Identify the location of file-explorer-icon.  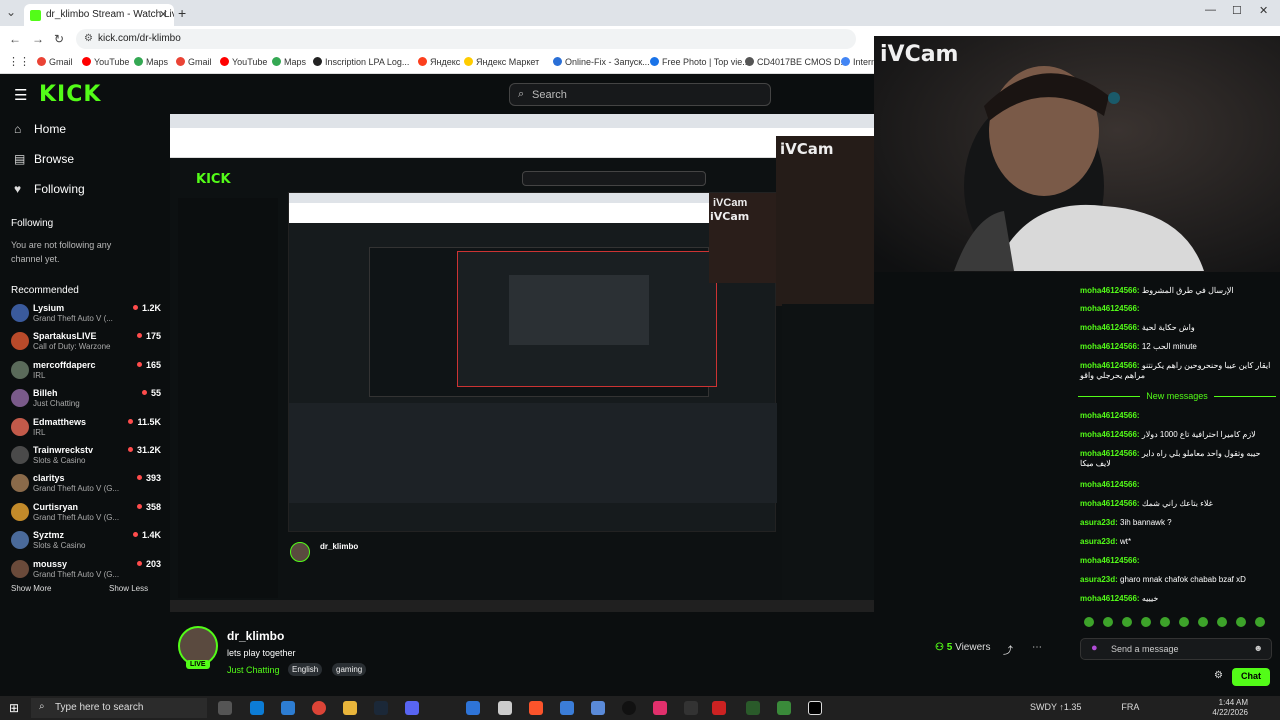
(350, 708).